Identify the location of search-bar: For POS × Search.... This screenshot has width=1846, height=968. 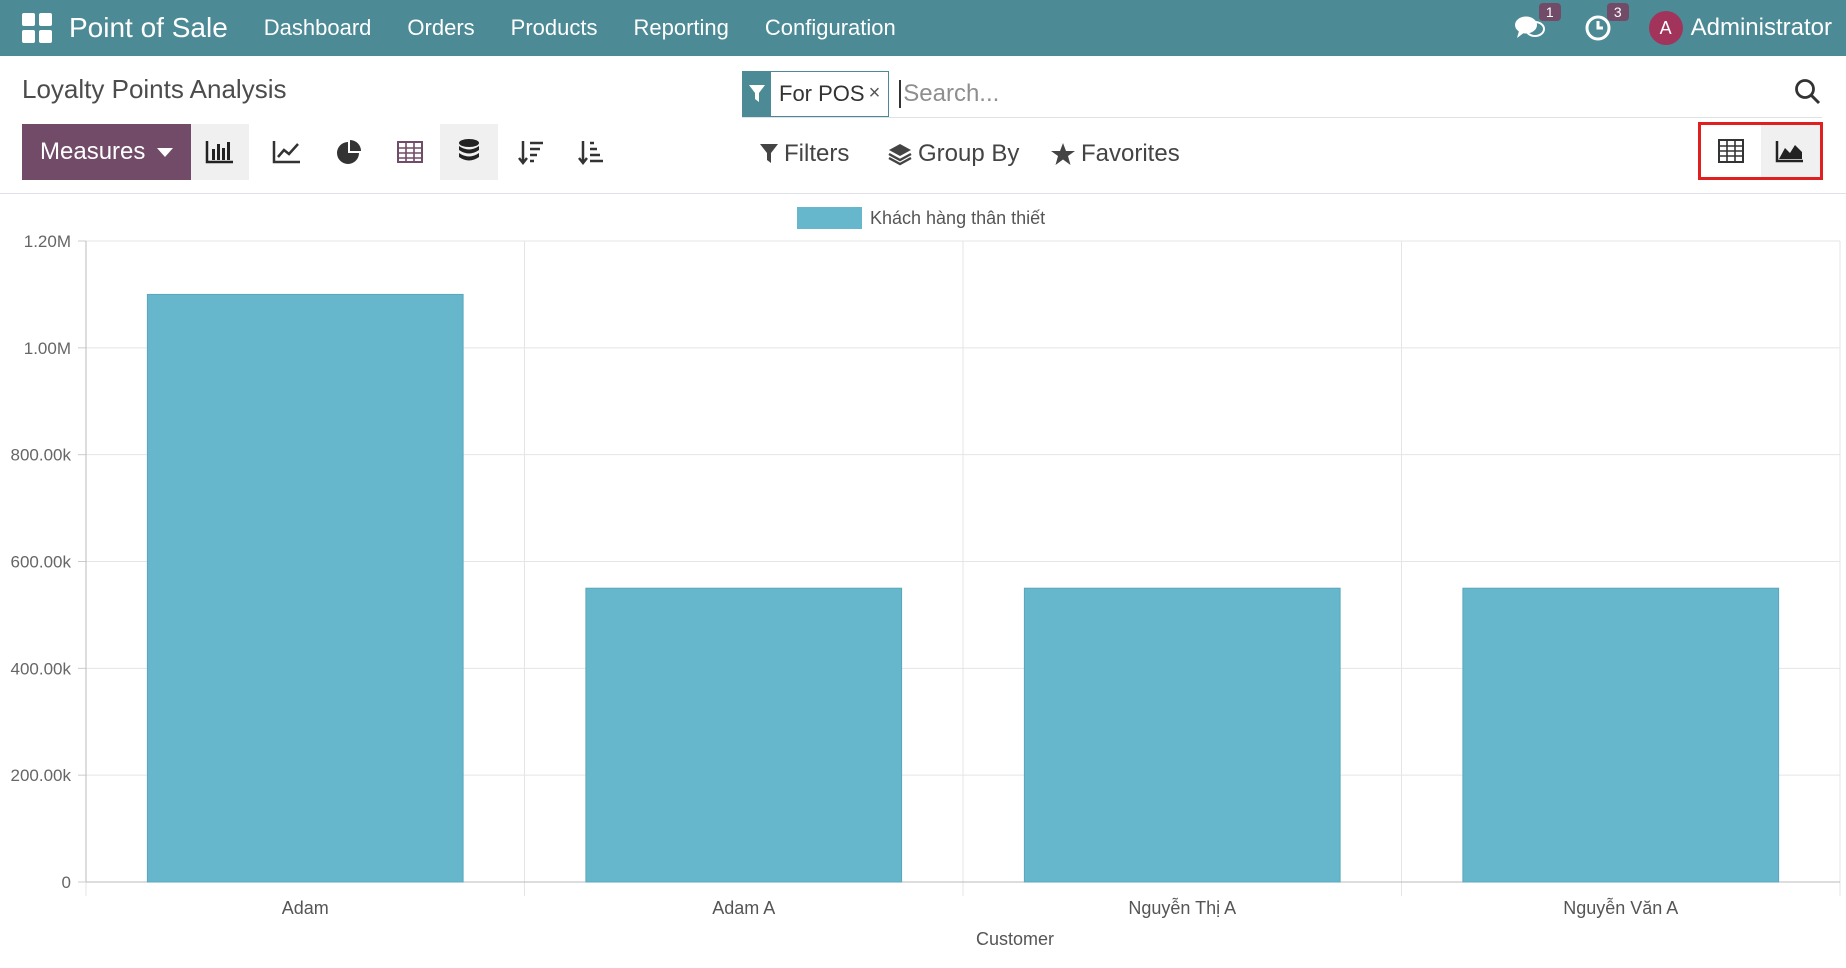
(1282, 94).